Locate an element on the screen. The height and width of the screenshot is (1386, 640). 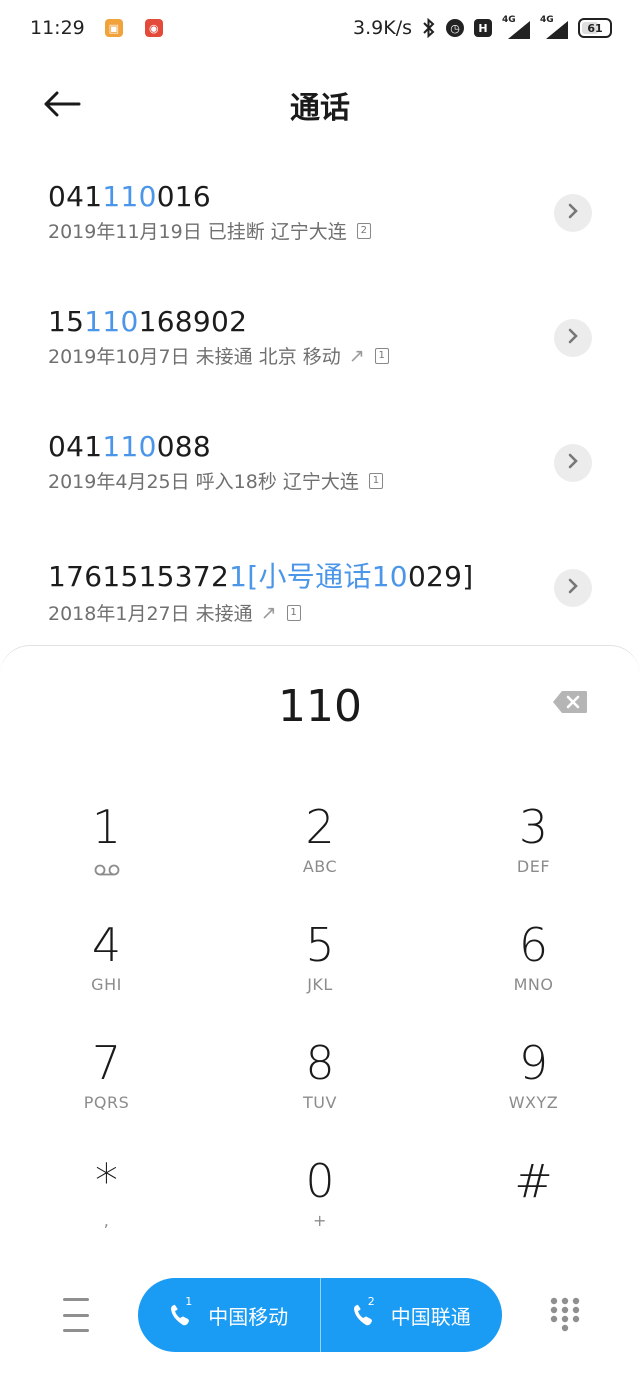
call-sim2-button: 2 中国联通 is located at coordinates (411, 1315).